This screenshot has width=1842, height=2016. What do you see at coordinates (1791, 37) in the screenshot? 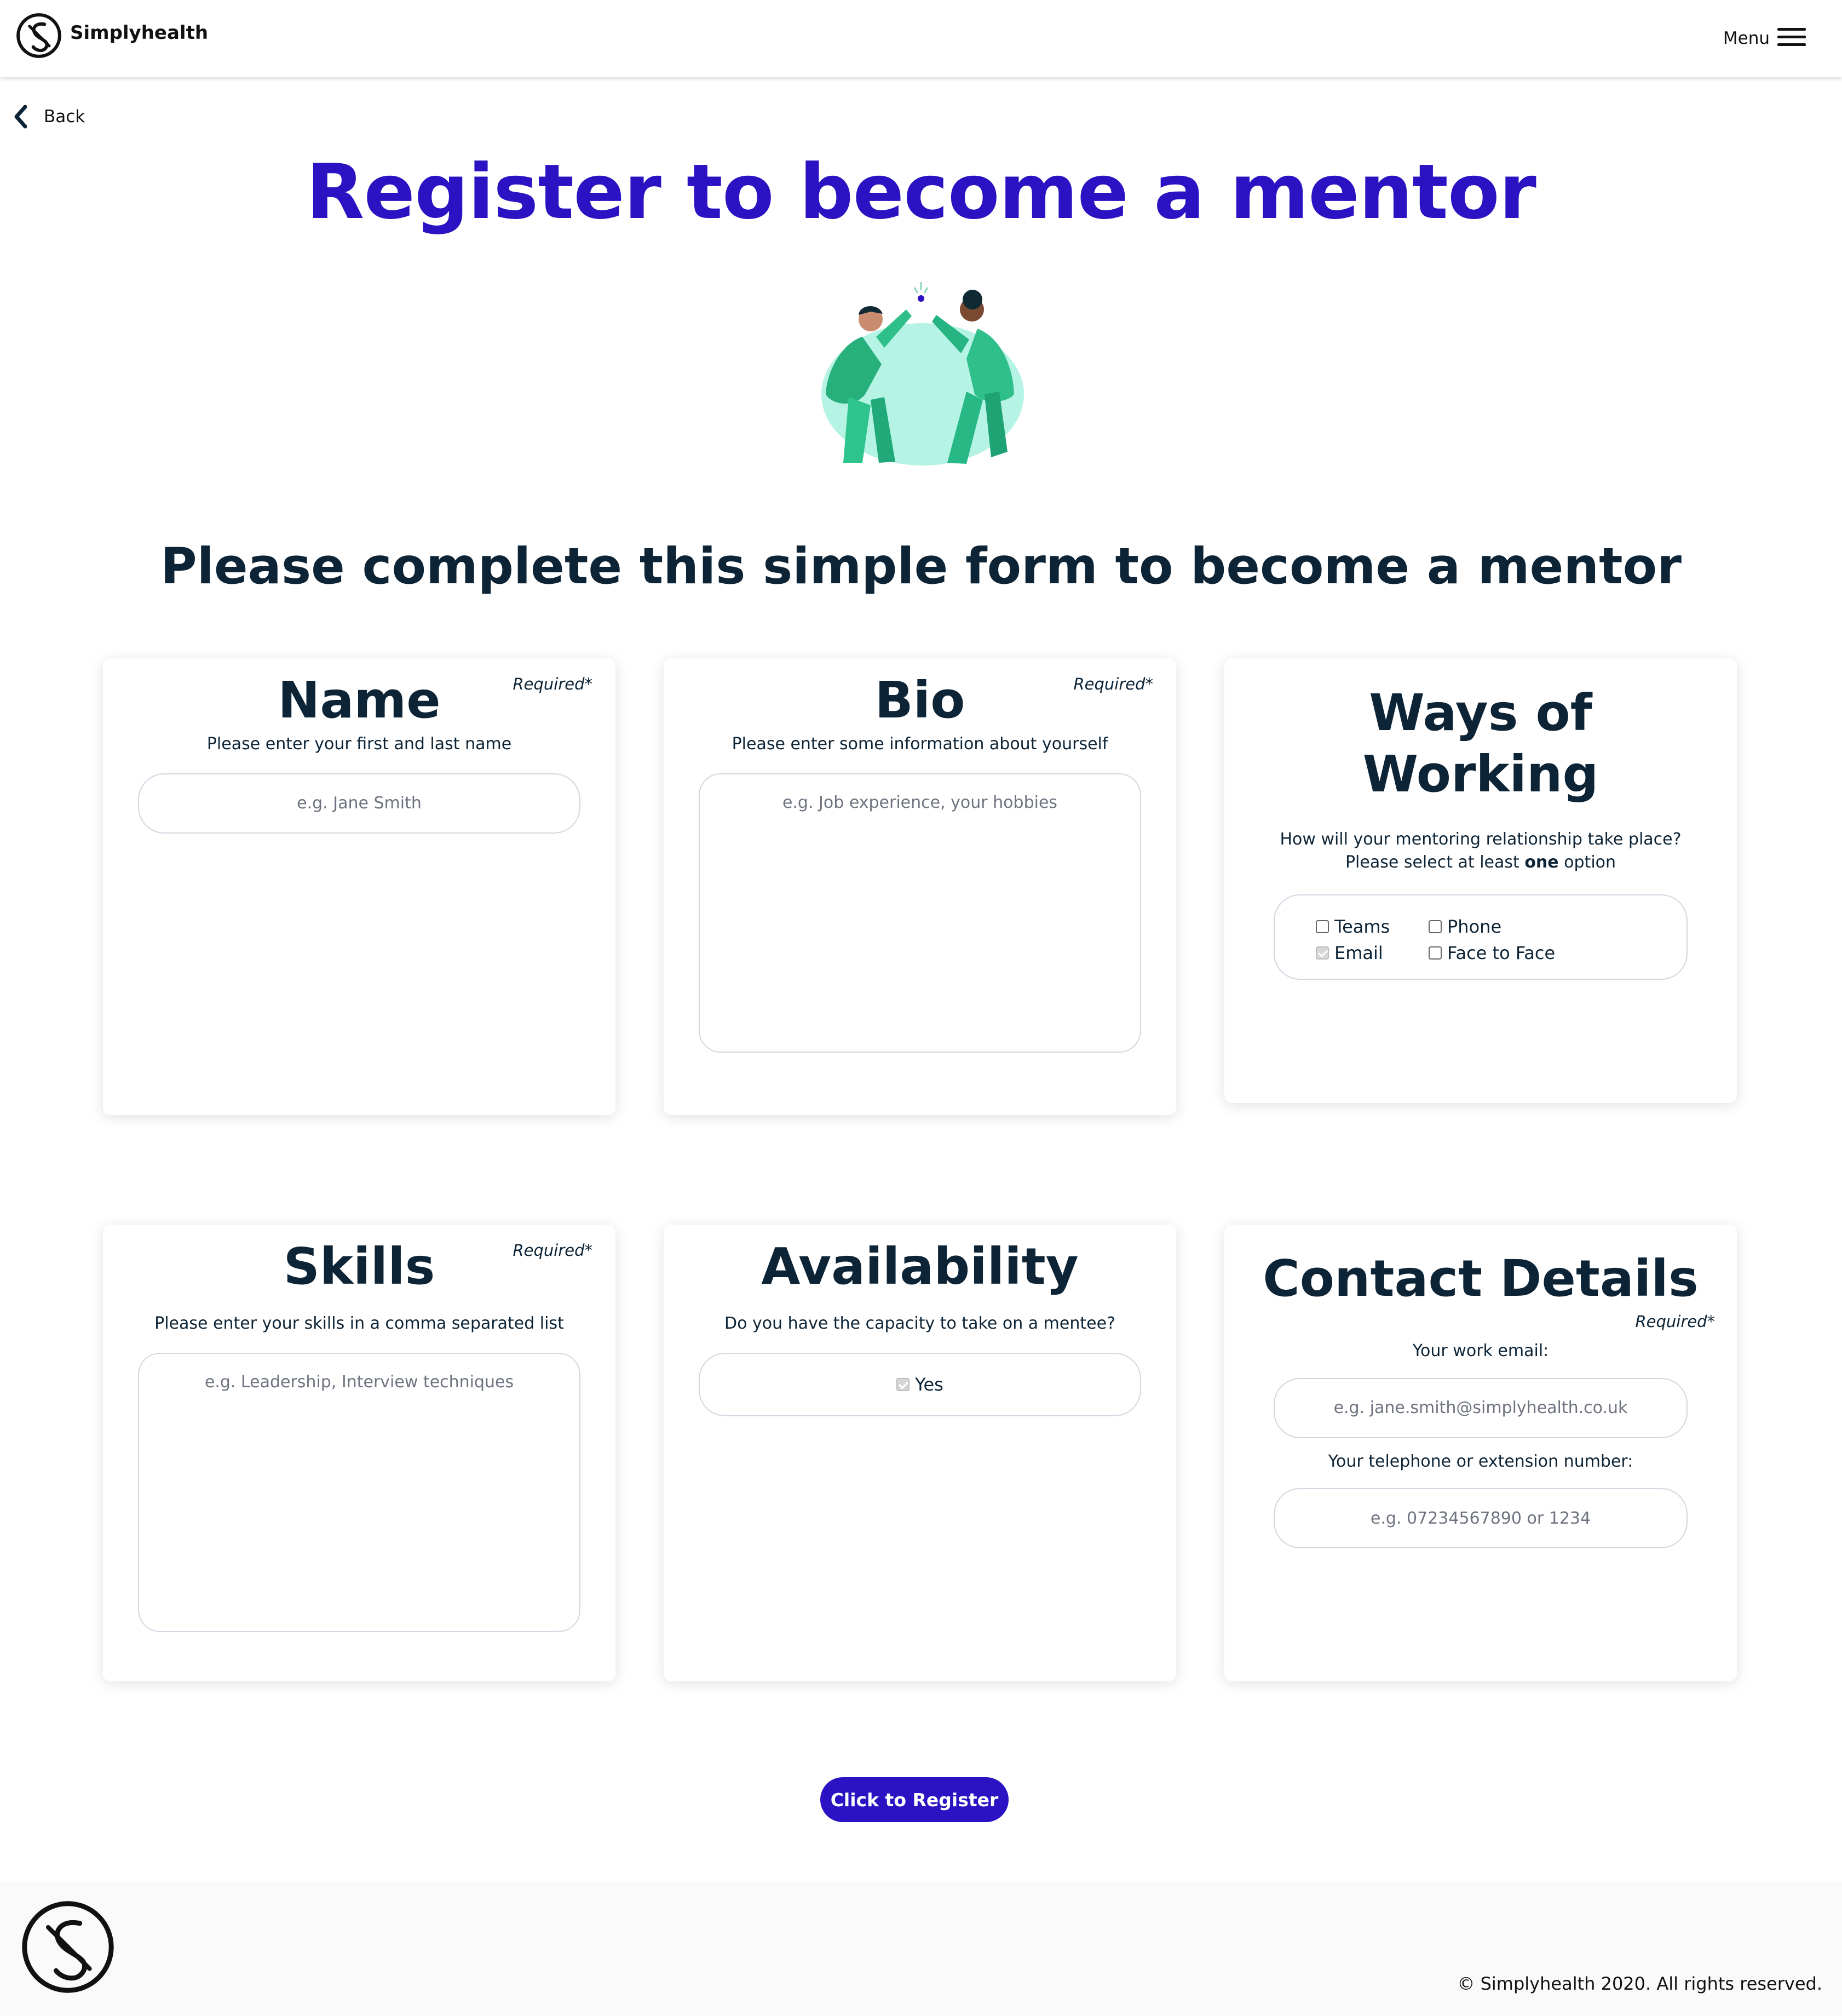
I see `hamburger-menu-icon` at bounding box center [1791, 37].